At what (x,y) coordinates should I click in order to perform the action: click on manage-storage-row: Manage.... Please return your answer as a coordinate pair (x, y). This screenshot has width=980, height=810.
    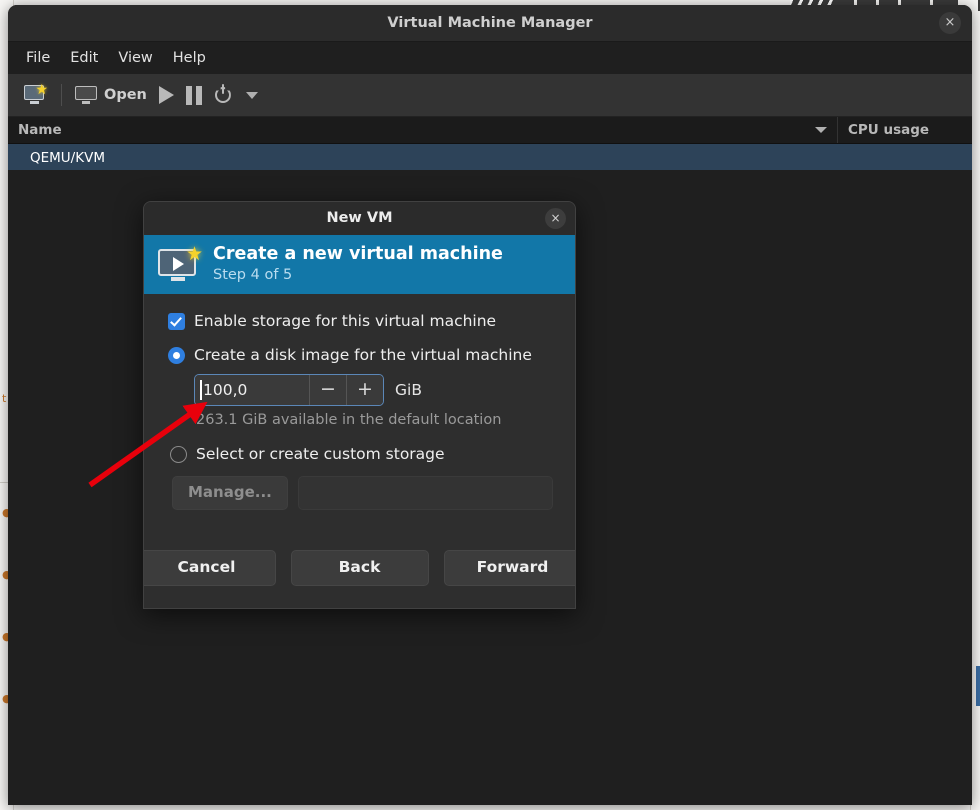
    Looking at the image, I should click on (362, 493).